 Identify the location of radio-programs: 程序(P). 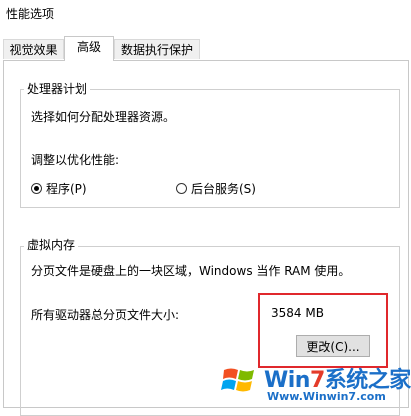
(59, 188).